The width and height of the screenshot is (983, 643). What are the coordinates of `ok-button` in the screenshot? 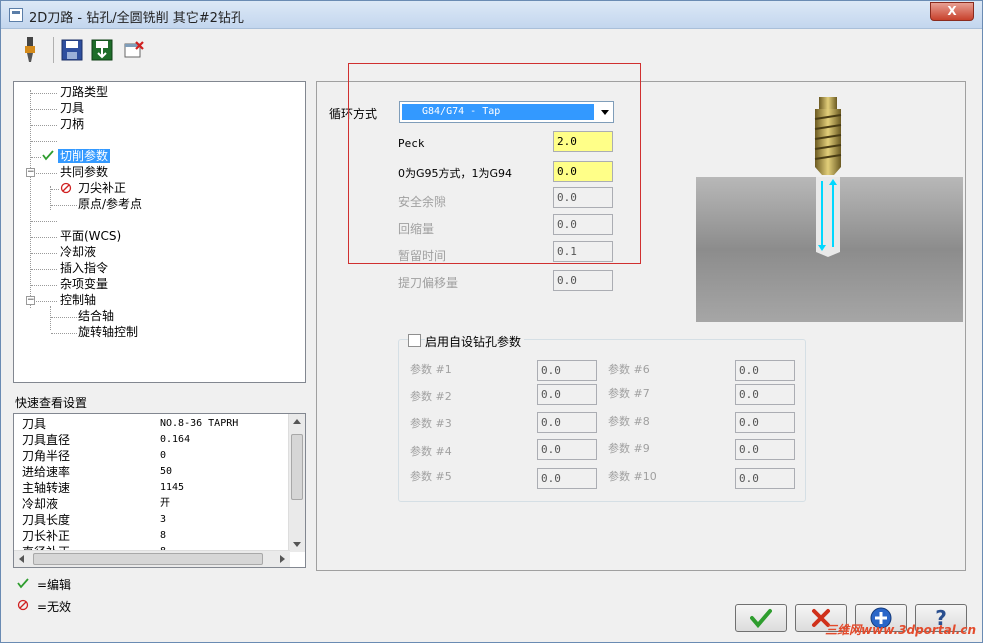 It's located at (761, 618).